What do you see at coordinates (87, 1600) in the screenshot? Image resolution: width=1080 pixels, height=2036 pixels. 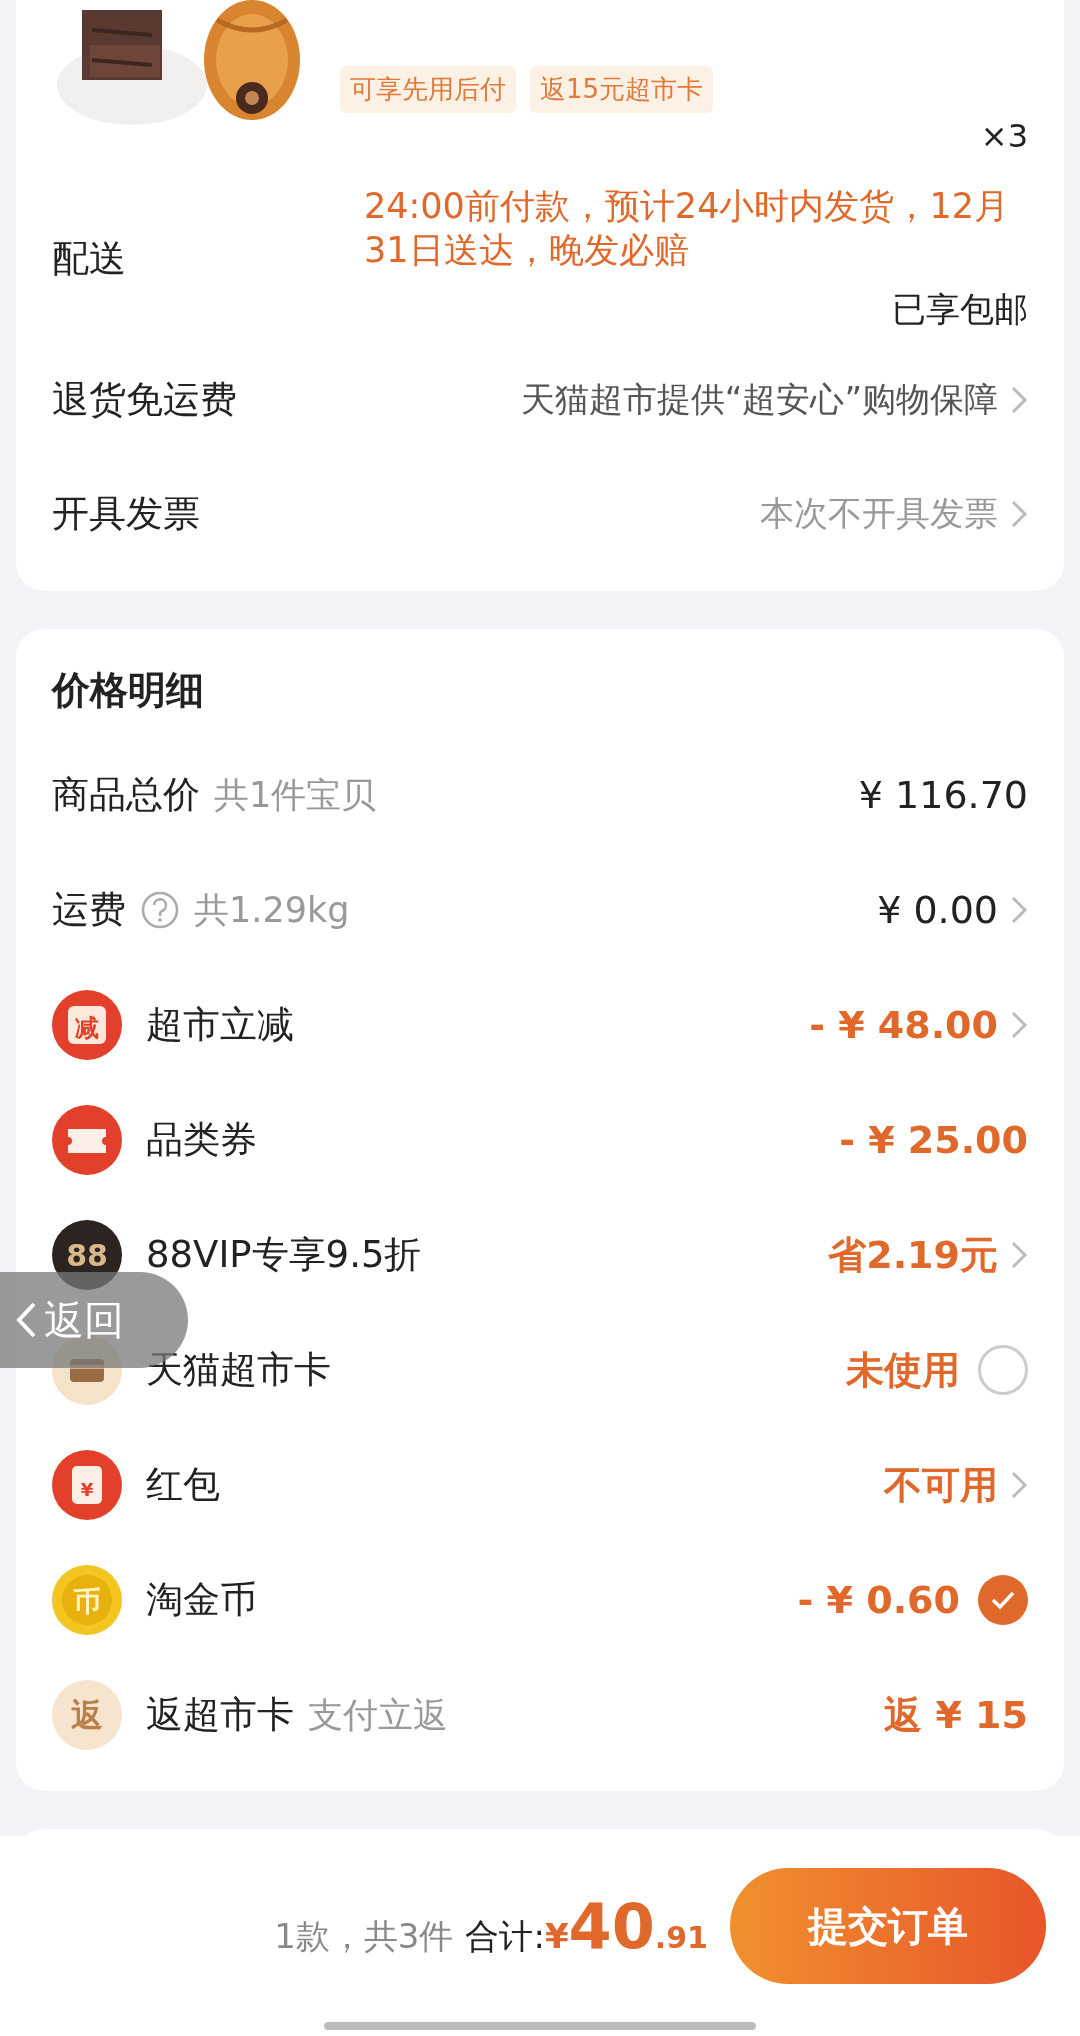 I see `coin-icon: 币` at bounding box center [87, 1600].